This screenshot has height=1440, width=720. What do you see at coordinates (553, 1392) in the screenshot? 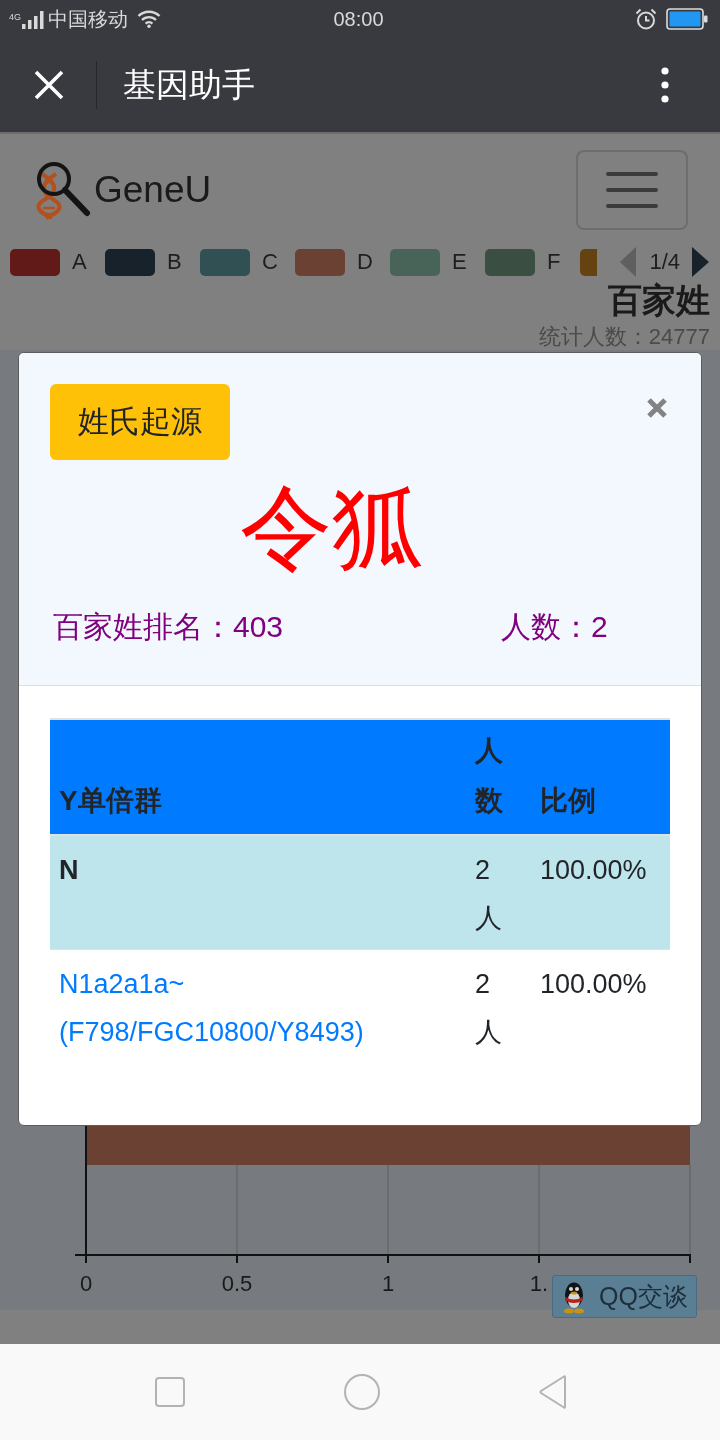
I see `back-icon` at bounding box center [553, 1392].